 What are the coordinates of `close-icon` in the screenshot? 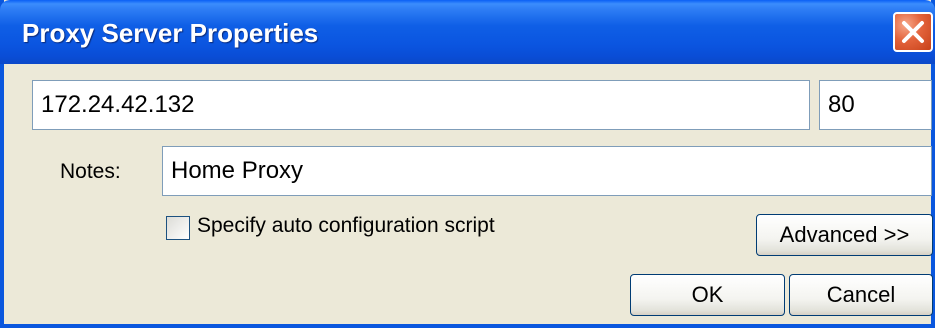 It's located at (913, 32).